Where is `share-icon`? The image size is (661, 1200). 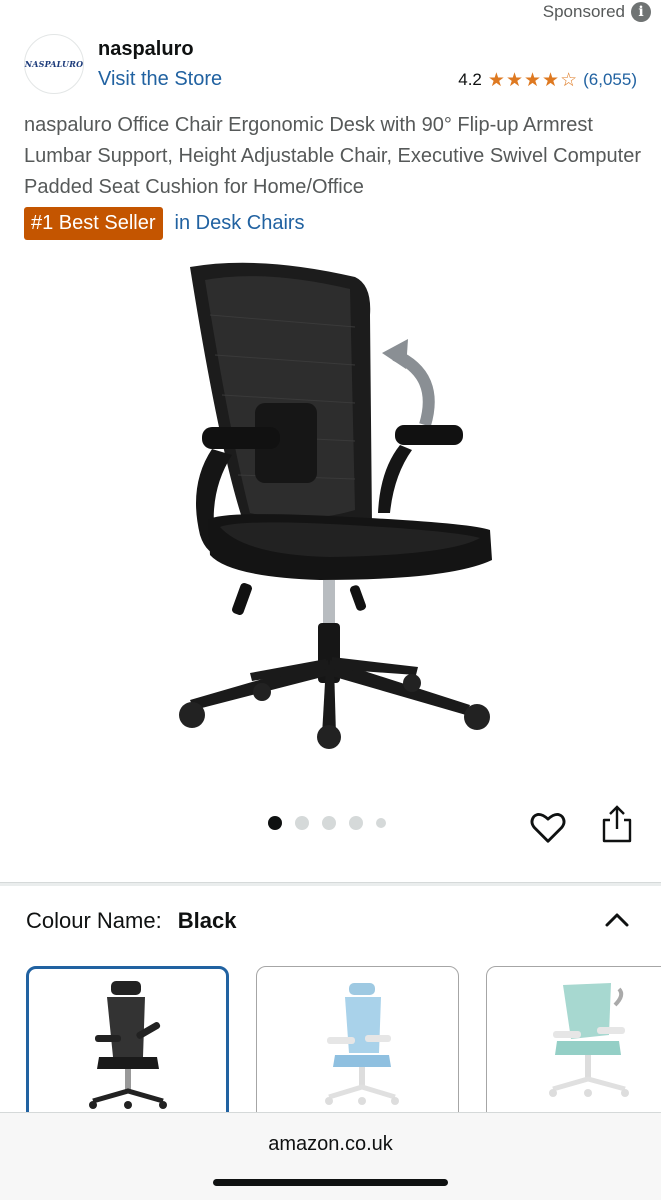 share-icon is located at coordinates (617, 824).